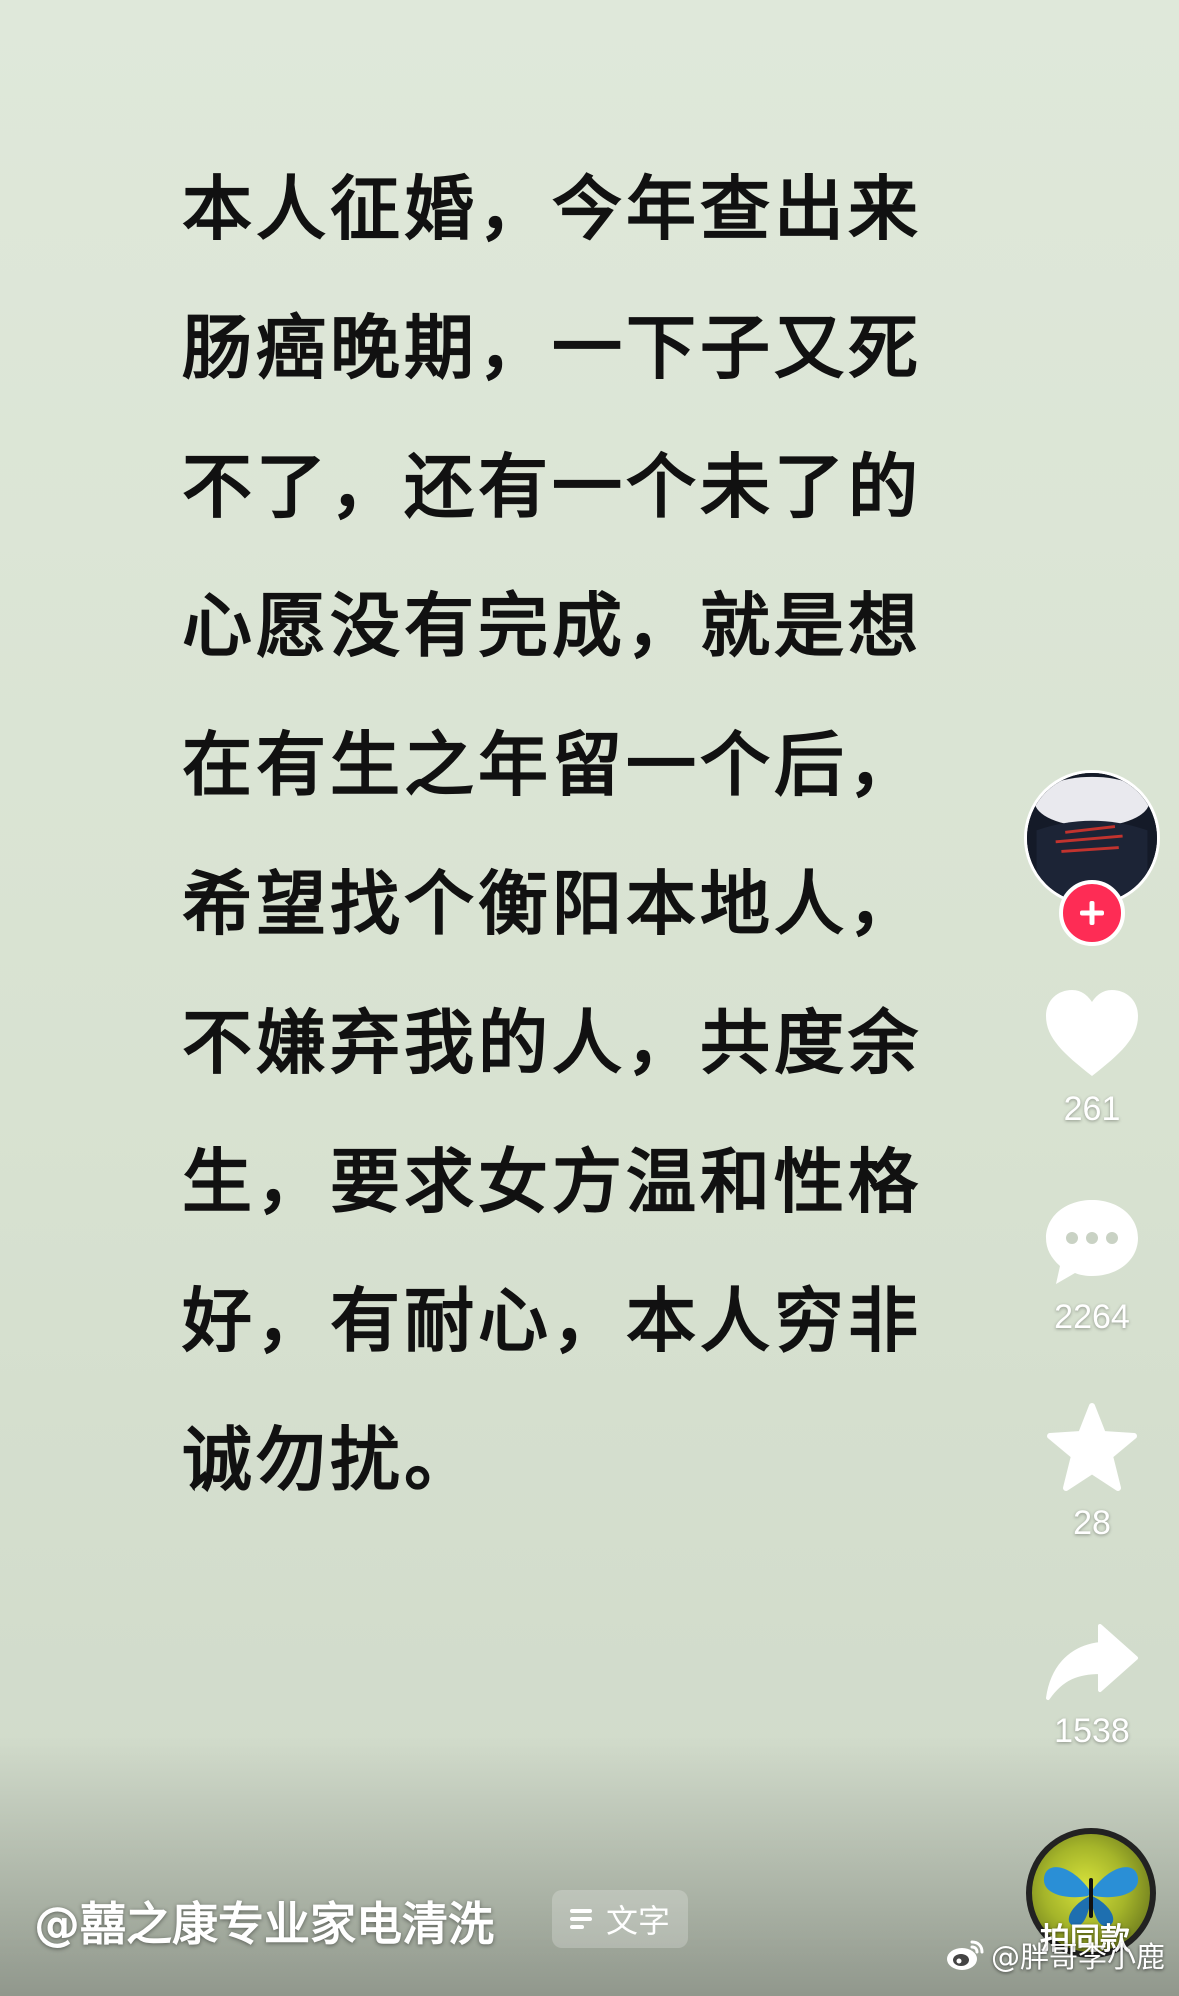  I want to click on heart-icon, so click(1092, 1033).